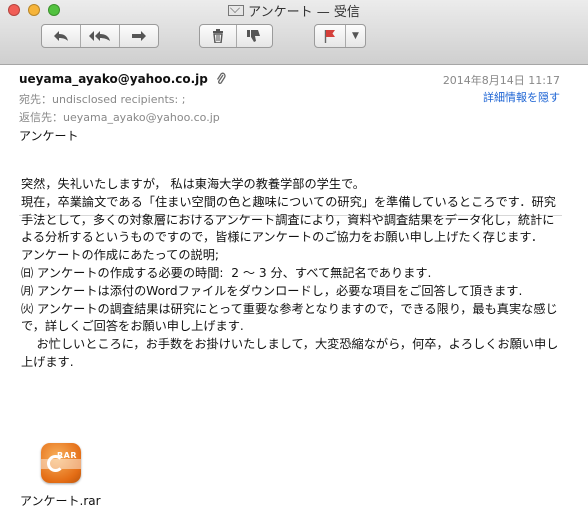 This screenshot has width=588, height=530. Describe the element at coordinates (141, 117) in the screenshot. I see `reply-to-value: ueyama_ayako@yahoo.co.jp` at that location.